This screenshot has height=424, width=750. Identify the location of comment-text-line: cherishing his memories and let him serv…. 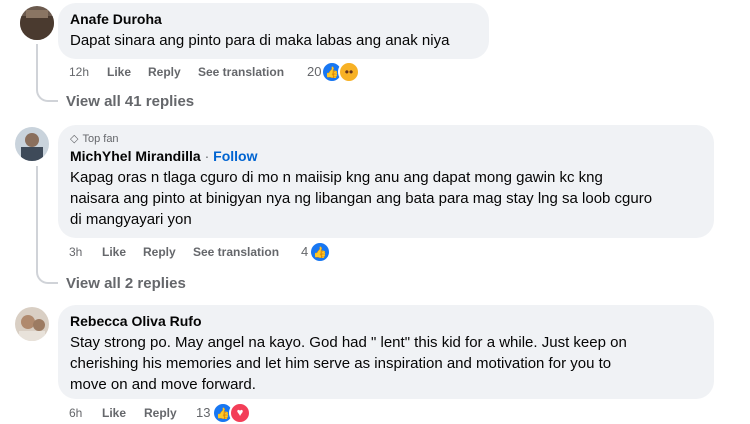
(341, 363).